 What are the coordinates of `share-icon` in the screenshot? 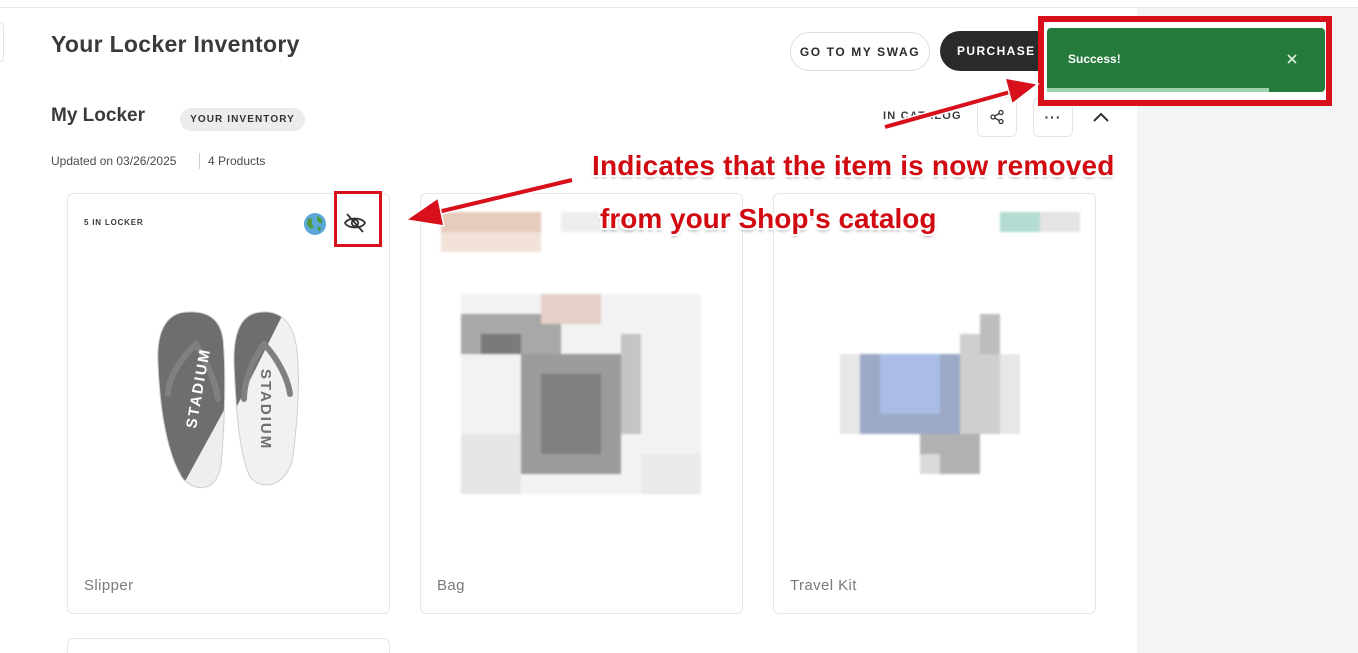 It's located at (997, 117).